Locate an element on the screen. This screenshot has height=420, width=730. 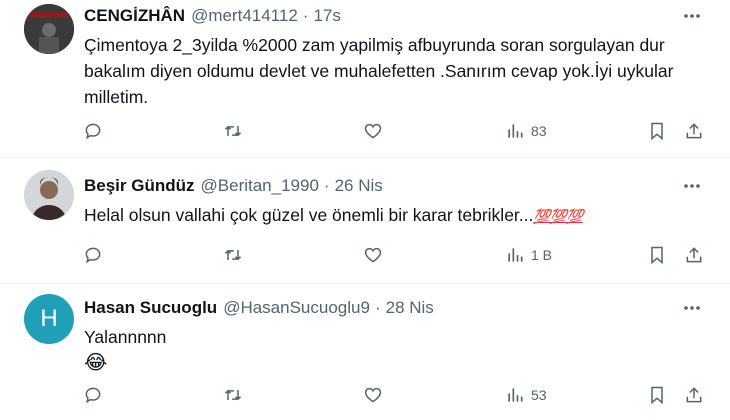
user-handle: @HasanSucuoglu9 is located at coordinates (296, 308).